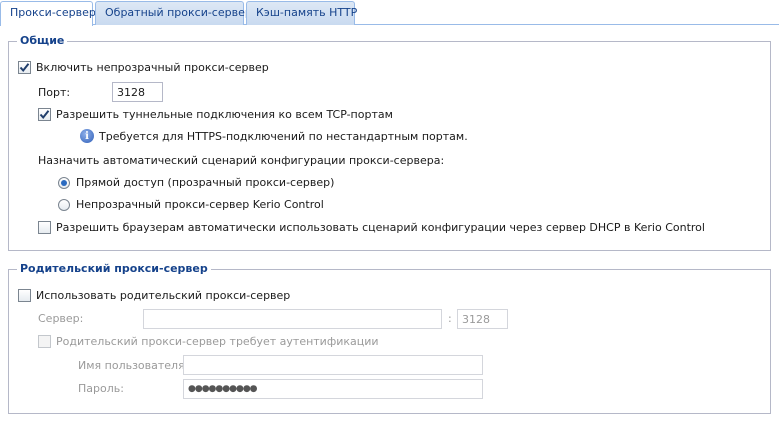 This screenshot has height=429, width=779. I want to click on use-parent-checkbox, so click(24, 295).